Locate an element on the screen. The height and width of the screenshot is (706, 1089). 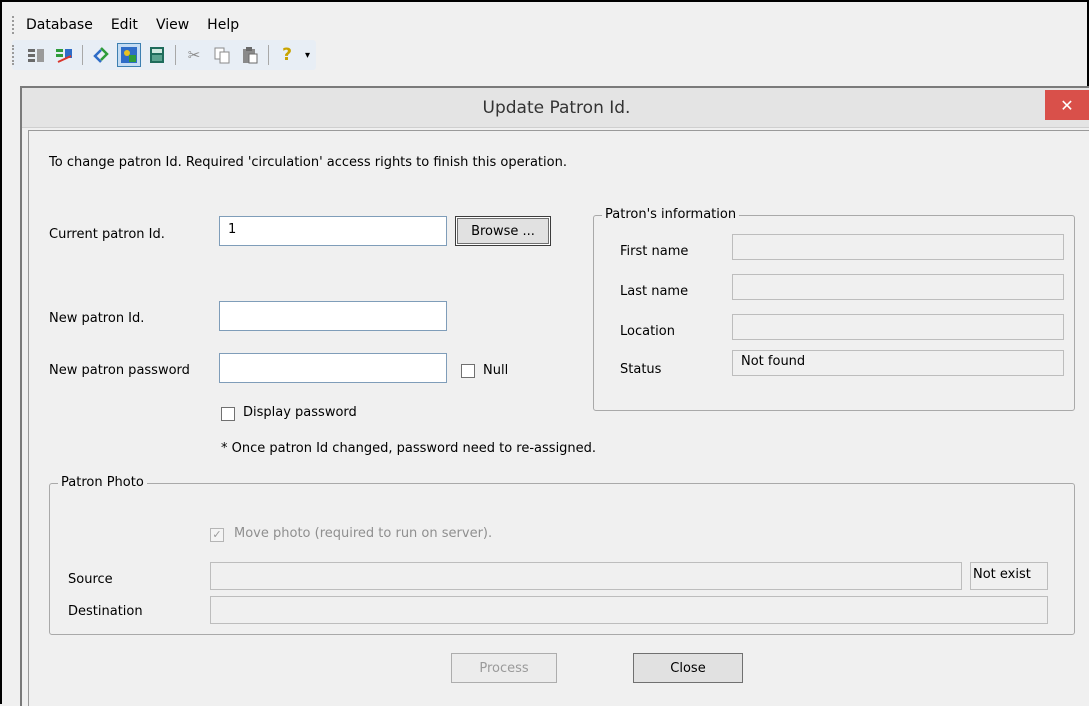
refresh-icon is located at coordinates (101, 55).